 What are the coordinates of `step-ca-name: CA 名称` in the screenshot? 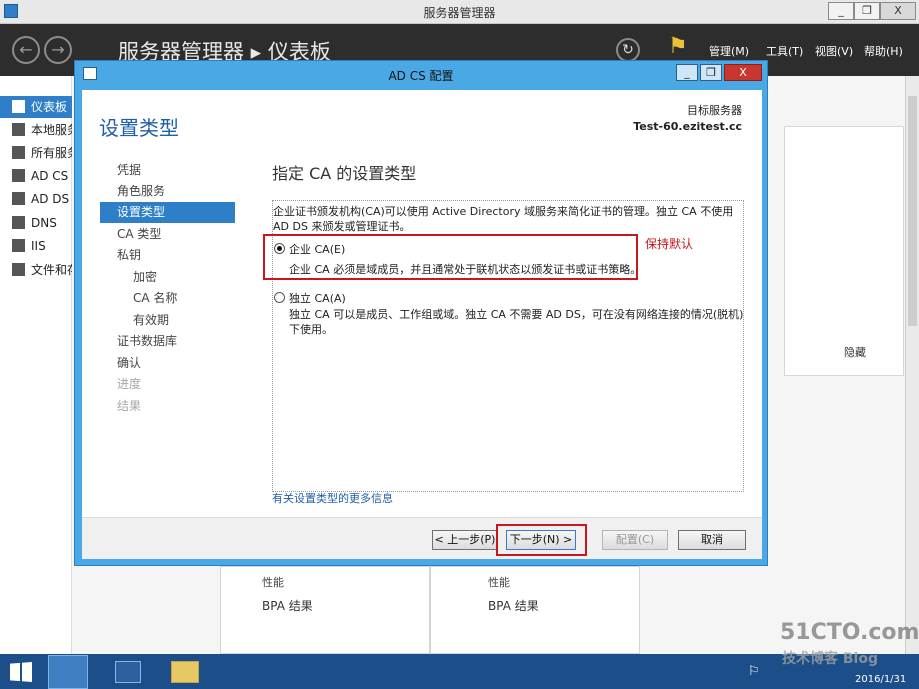 It's located at (167, 298).